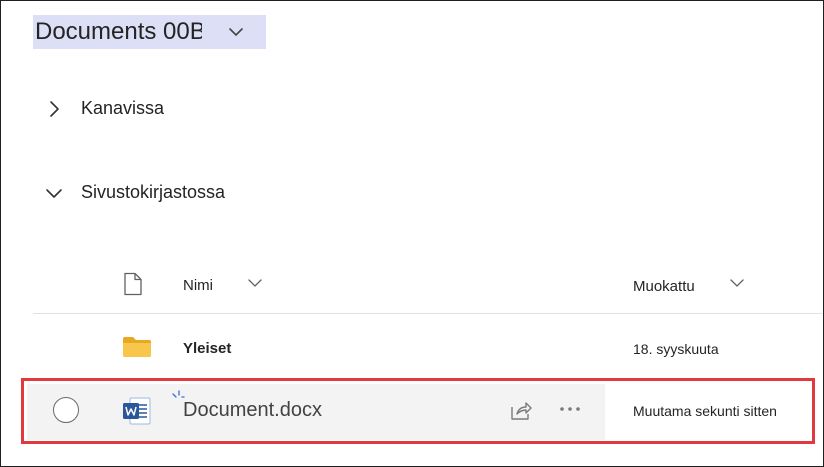 The height and width of the screenshot is (467, 824). What do you see at coordinates (123, 108) in the screenshot?
I see `section-label: Kanavissa` at bounding box center [123, 108].